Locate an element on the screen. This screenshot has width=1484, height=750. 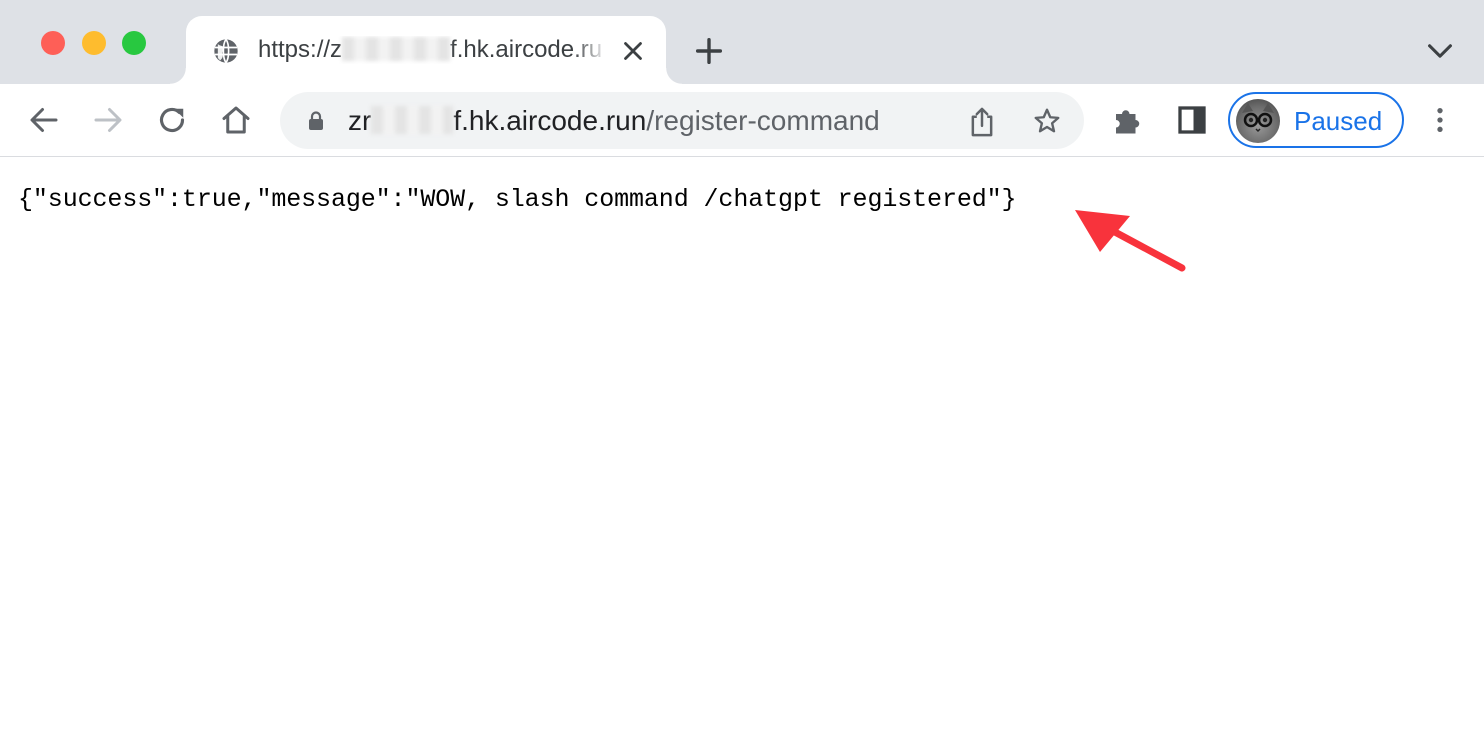
url-host-prefix: zr is located at coordinates (360, 120).